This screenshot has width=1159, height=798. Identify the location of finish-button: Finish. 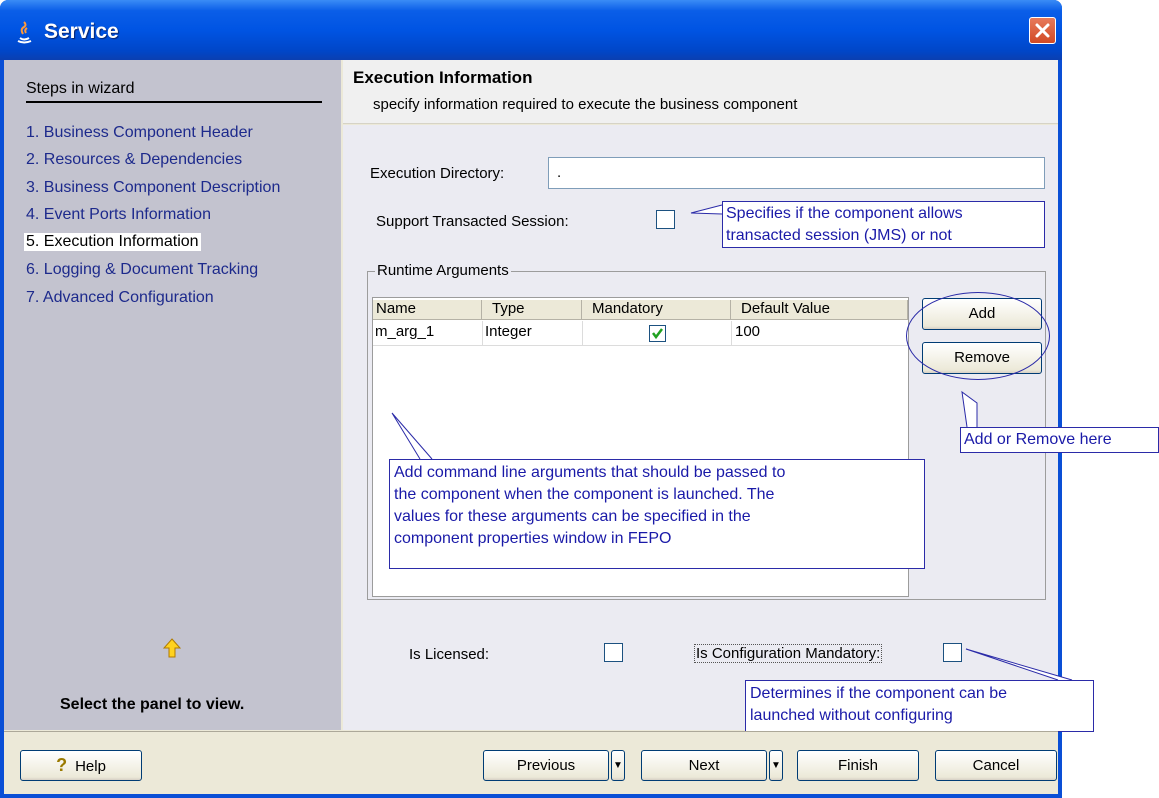
(858, 765).